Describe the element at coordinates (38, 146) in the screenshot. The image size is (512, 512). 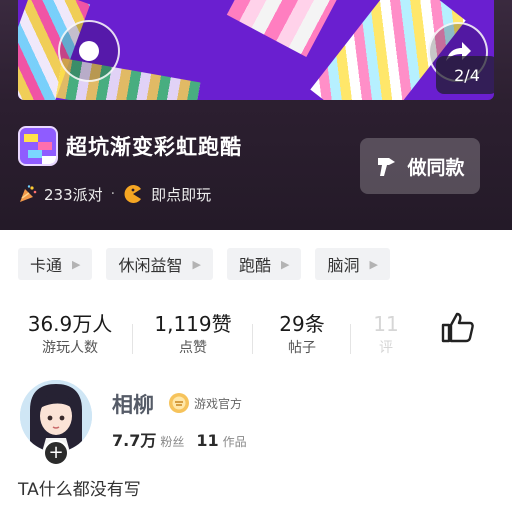
I see `game-logo` at that location.